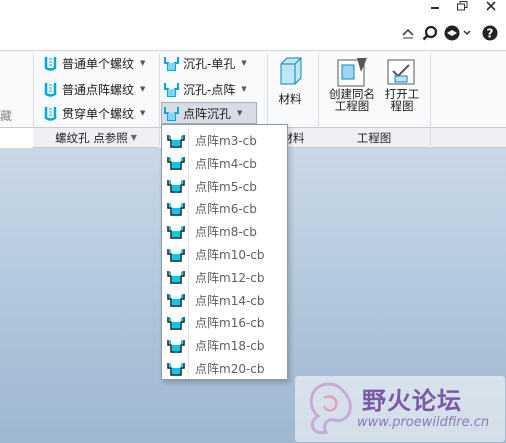  I want to click on array-counterbore-button: 点阵沉孔 ▼, so click(209, 113).